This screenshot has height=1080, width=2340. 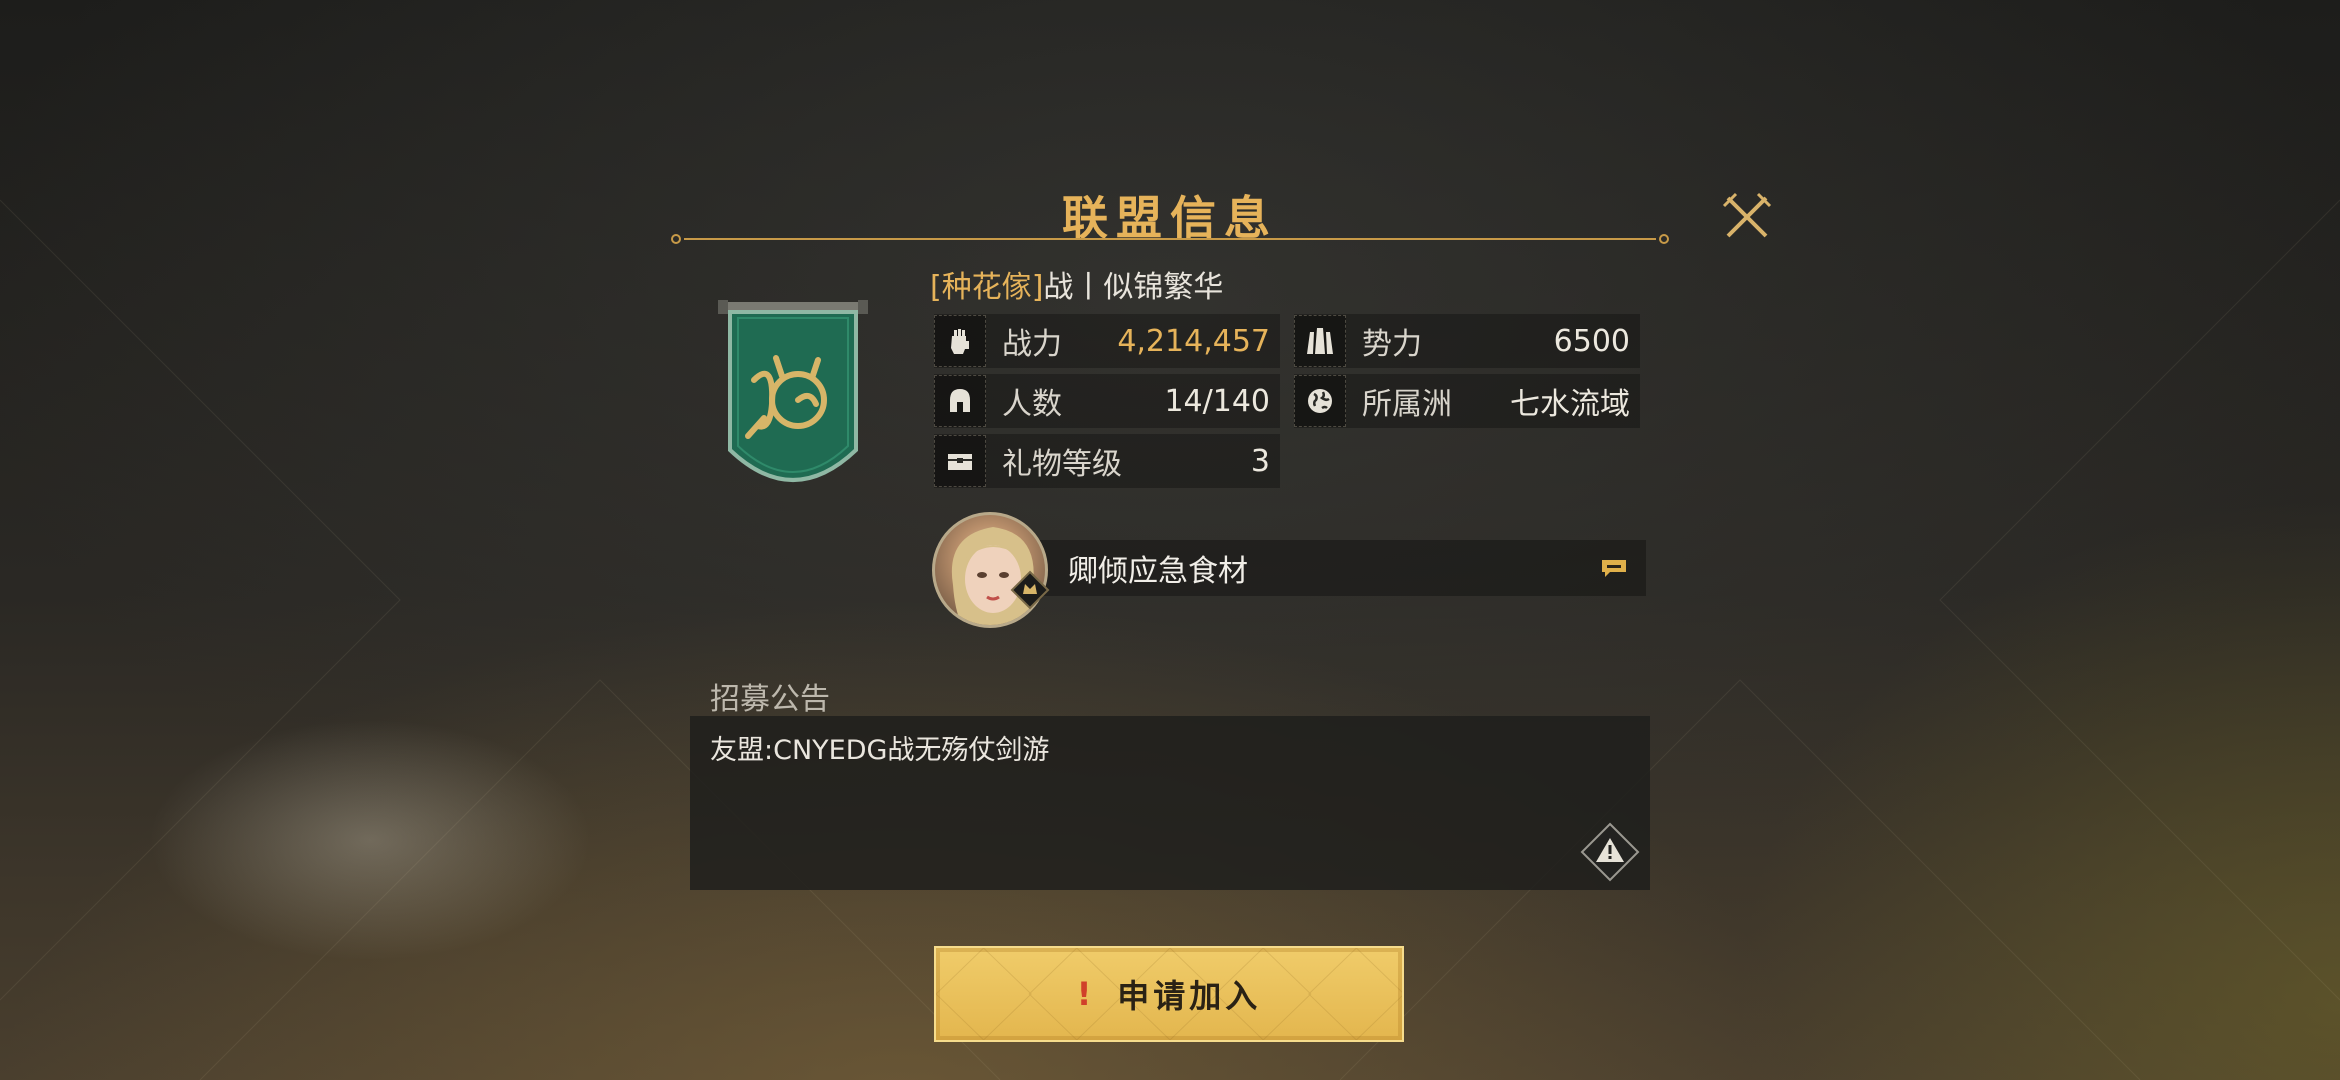 What do you see at coordinates (1170, 239) in the screenshot?
I see `title-divider` at bounding box center [1170, 239].